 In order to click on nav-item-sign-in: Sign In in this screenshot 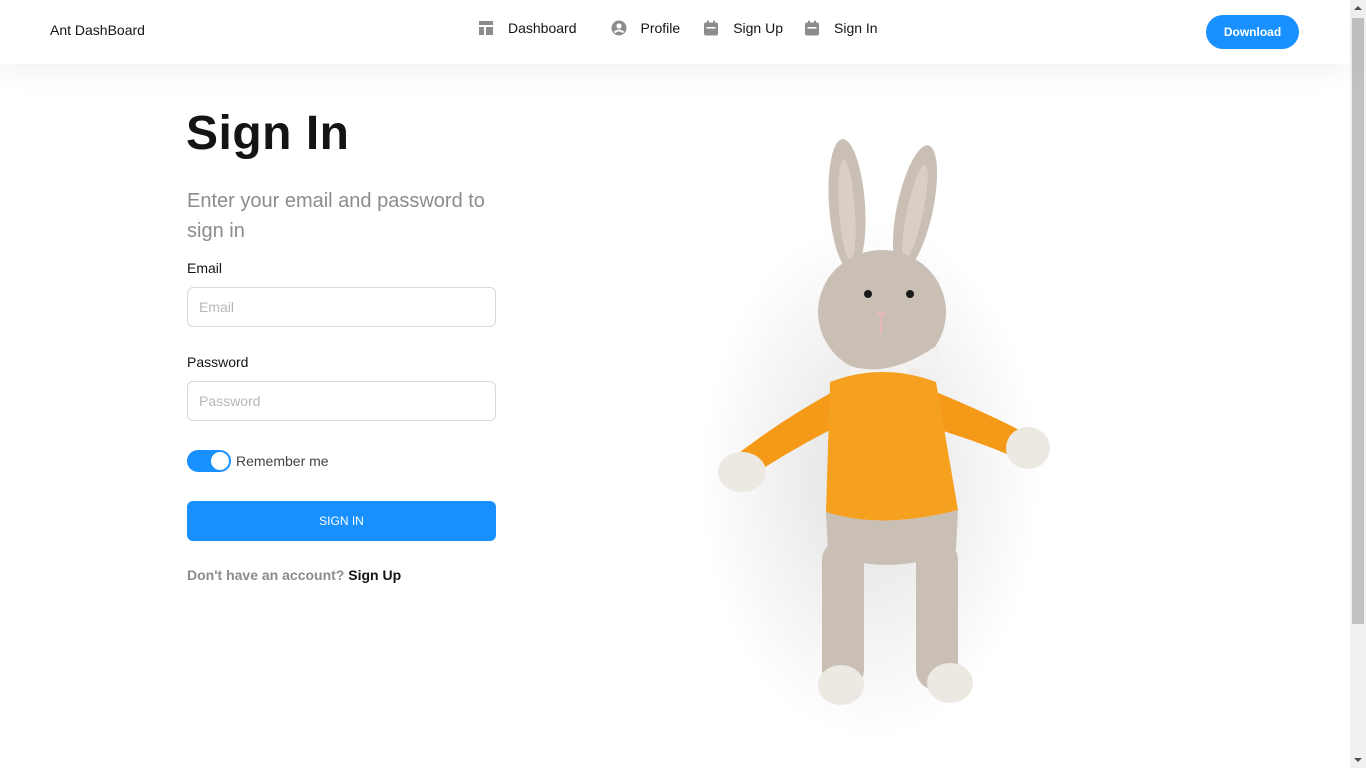, I will do `click(841, 28)`.